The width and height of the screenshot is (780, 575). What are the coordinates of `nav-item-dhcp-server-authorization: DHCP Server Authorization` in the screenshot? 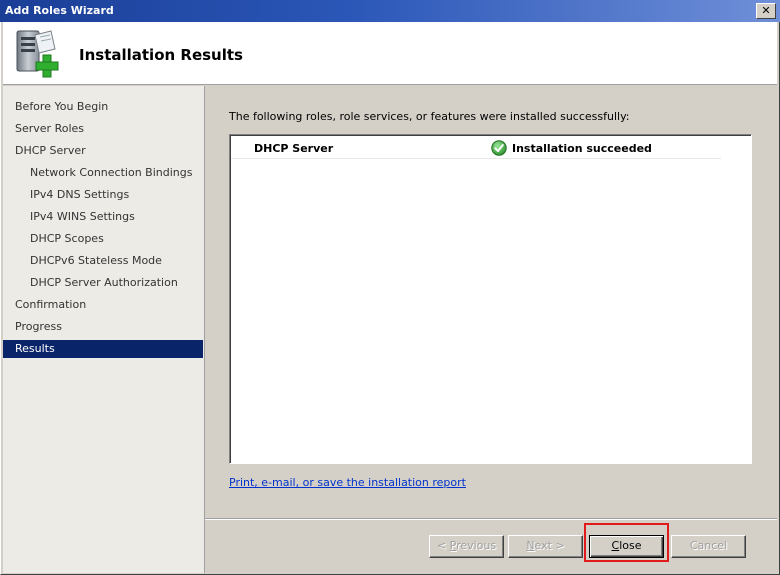 It's located at (103, 283).